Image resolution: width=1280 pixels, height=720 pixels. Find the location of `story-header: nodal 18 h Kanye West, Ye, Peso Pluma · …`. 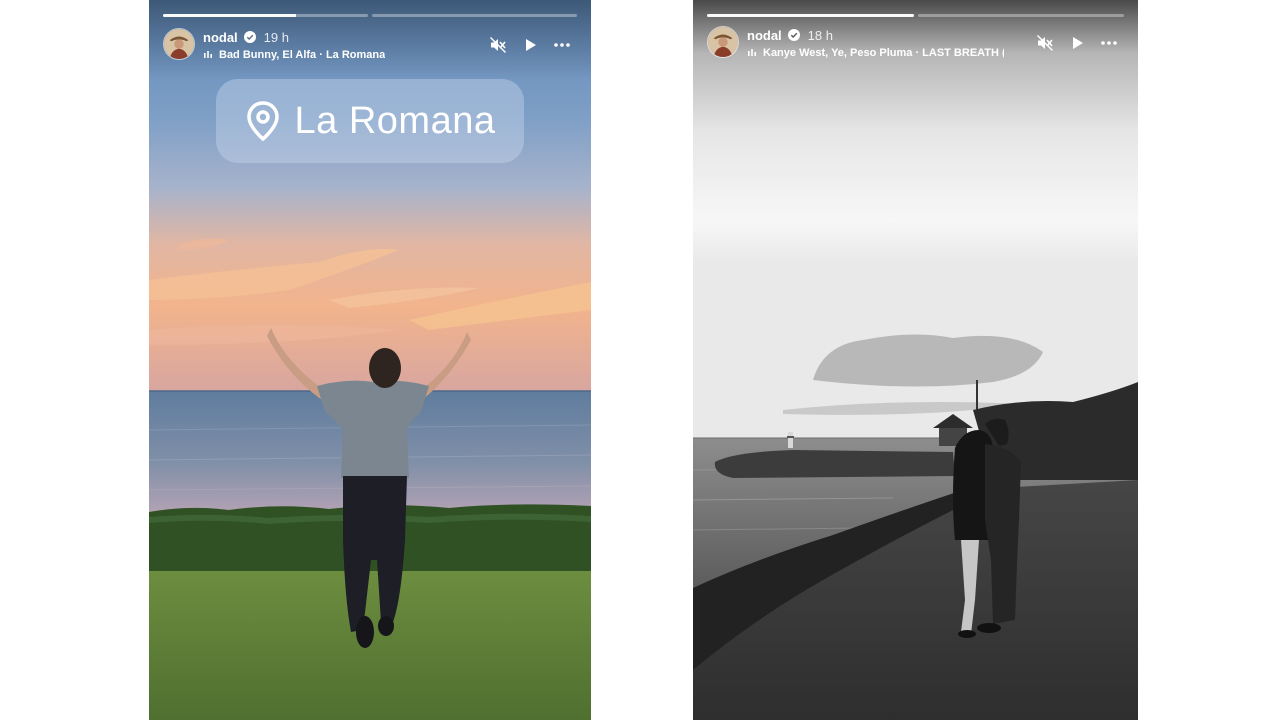

story-header: nodal 18 h Kanye West, Ye, Peso Pluma · … is located at coordinates (915, 44).